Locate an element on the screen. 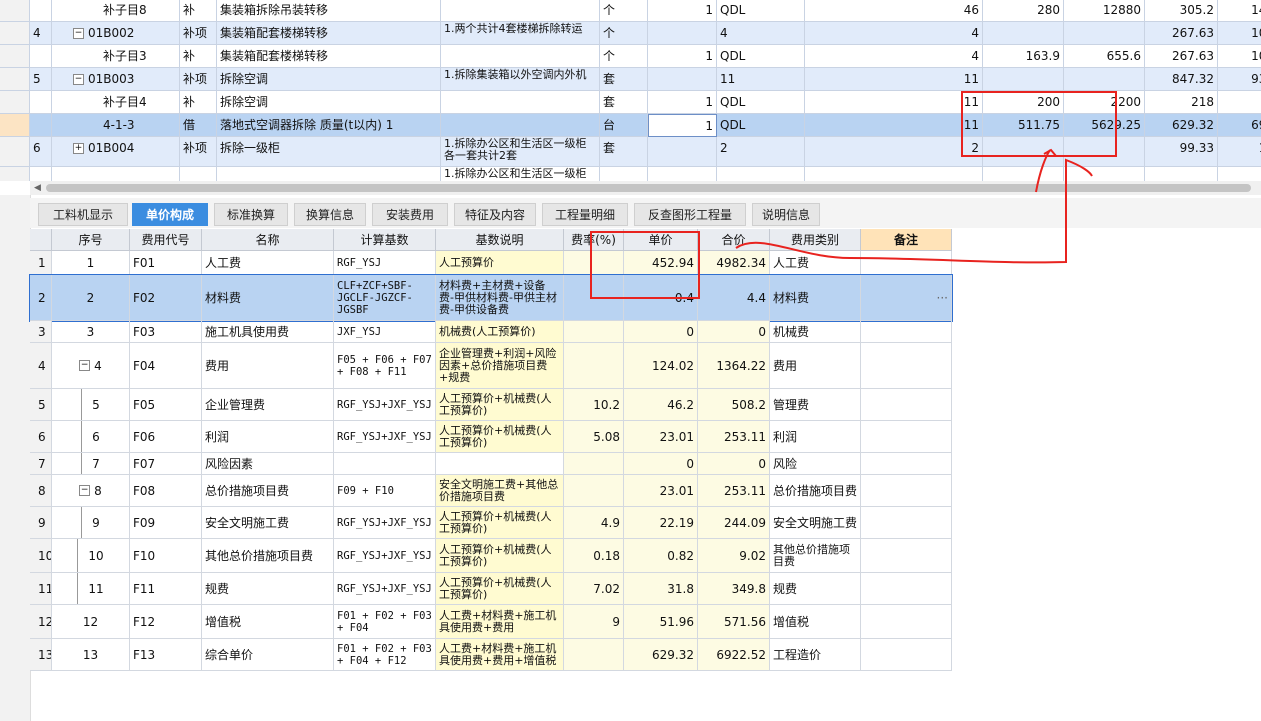  cell-total: 4982.34 is located at coordinates (734, 263).